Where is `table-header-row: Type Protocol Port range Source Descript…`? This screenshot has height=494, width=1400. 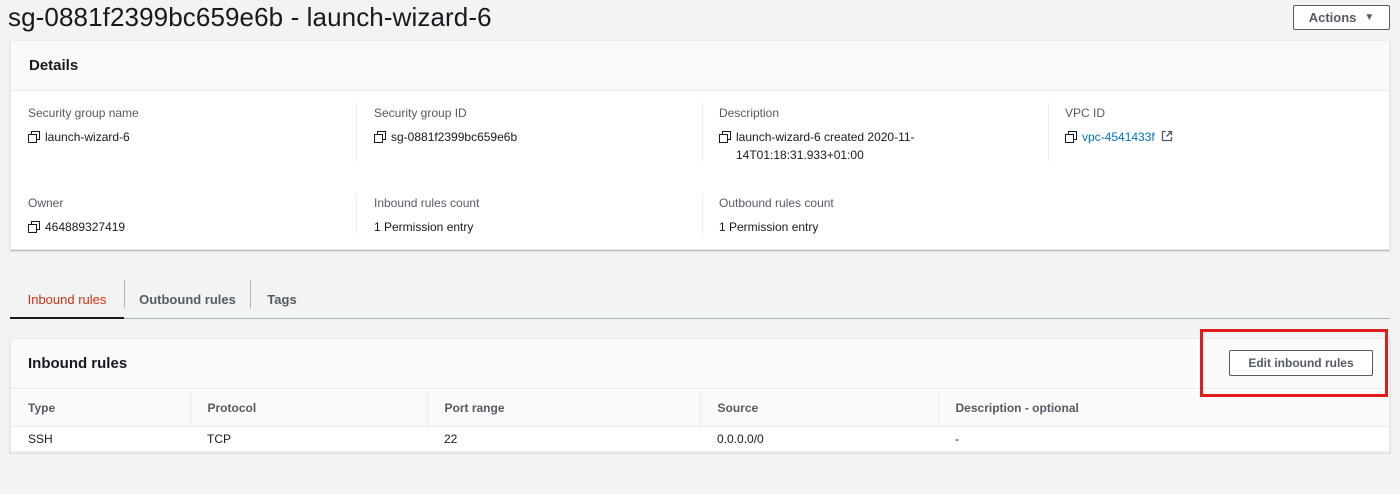
table-header-row: Type Protocol Port range Source Descript… is located at coordinates (700, 409).